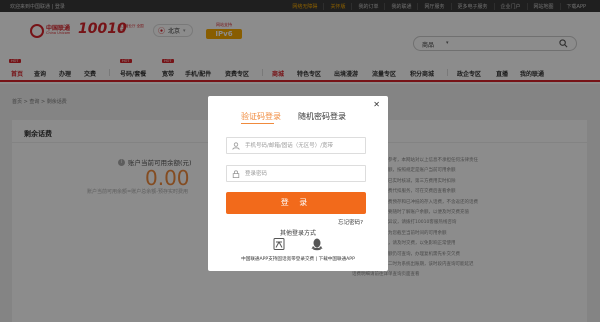  I want to click on app-login-icon, so click(279, 244).